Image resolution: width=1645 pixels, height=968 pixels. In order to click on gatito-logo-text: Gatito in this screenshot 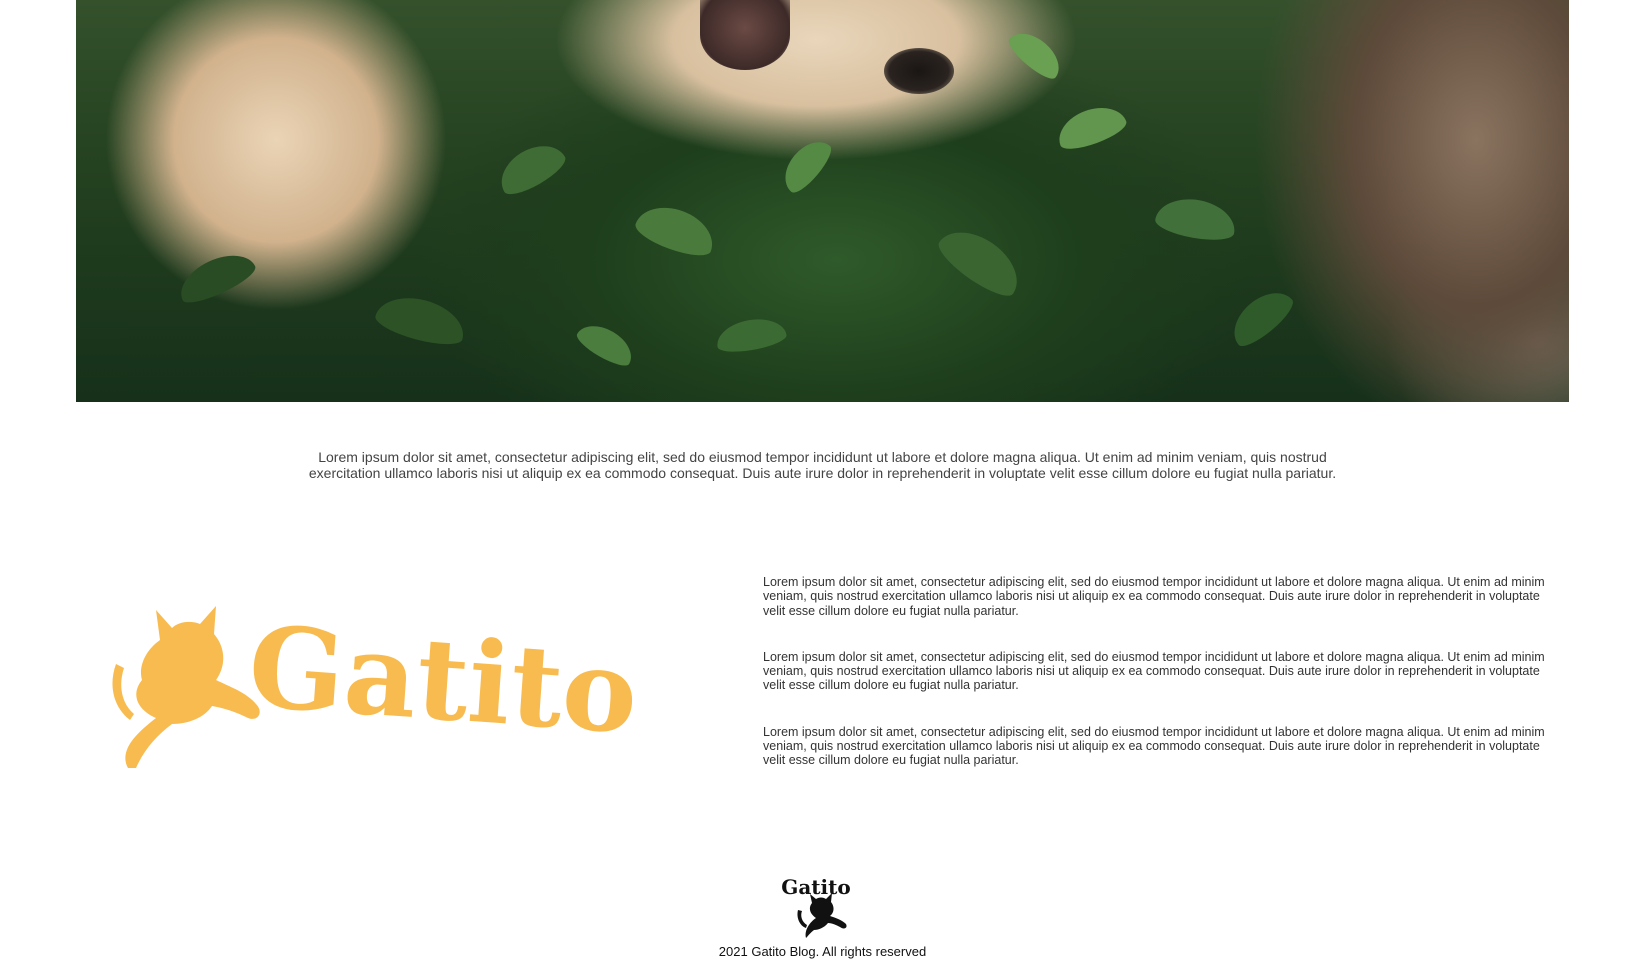, I will do `click(443, 681)`.